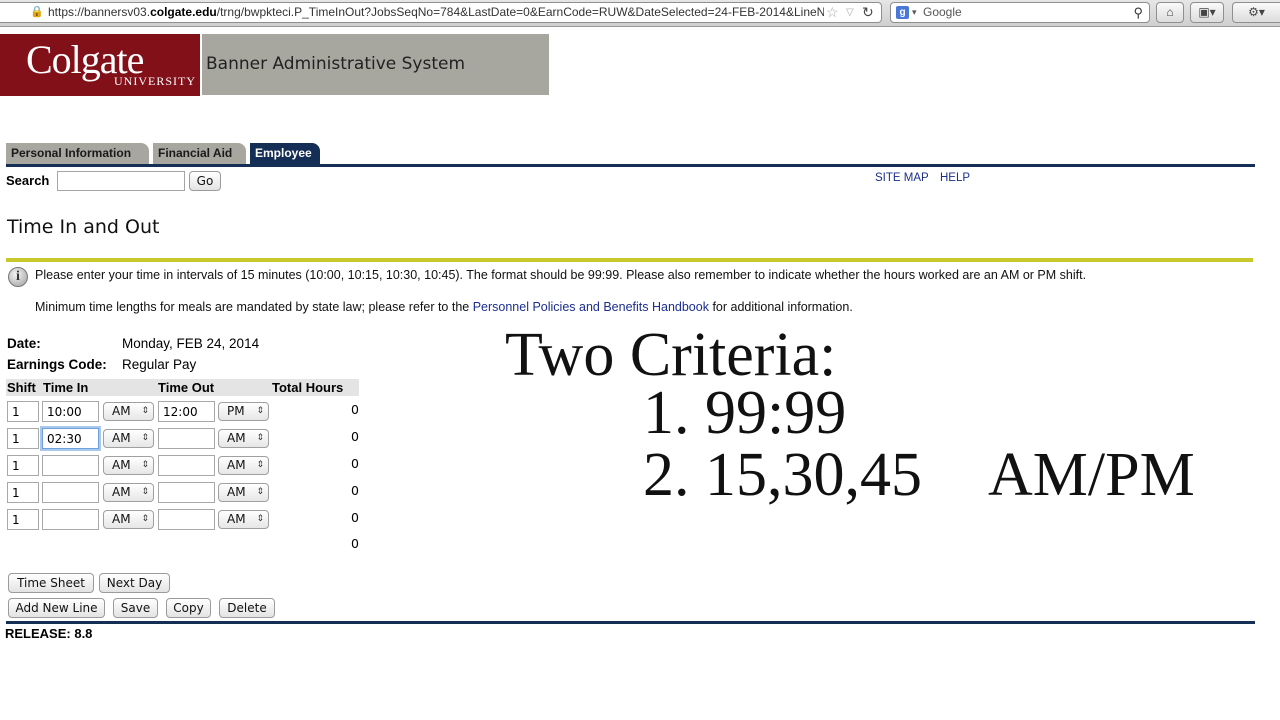 This screenshot has height=720, width=1280. What do you see at coordinates (375, 64) in the screenshot?
I see `system-title: Banner Administrative System` at bounding box center [375, 64].